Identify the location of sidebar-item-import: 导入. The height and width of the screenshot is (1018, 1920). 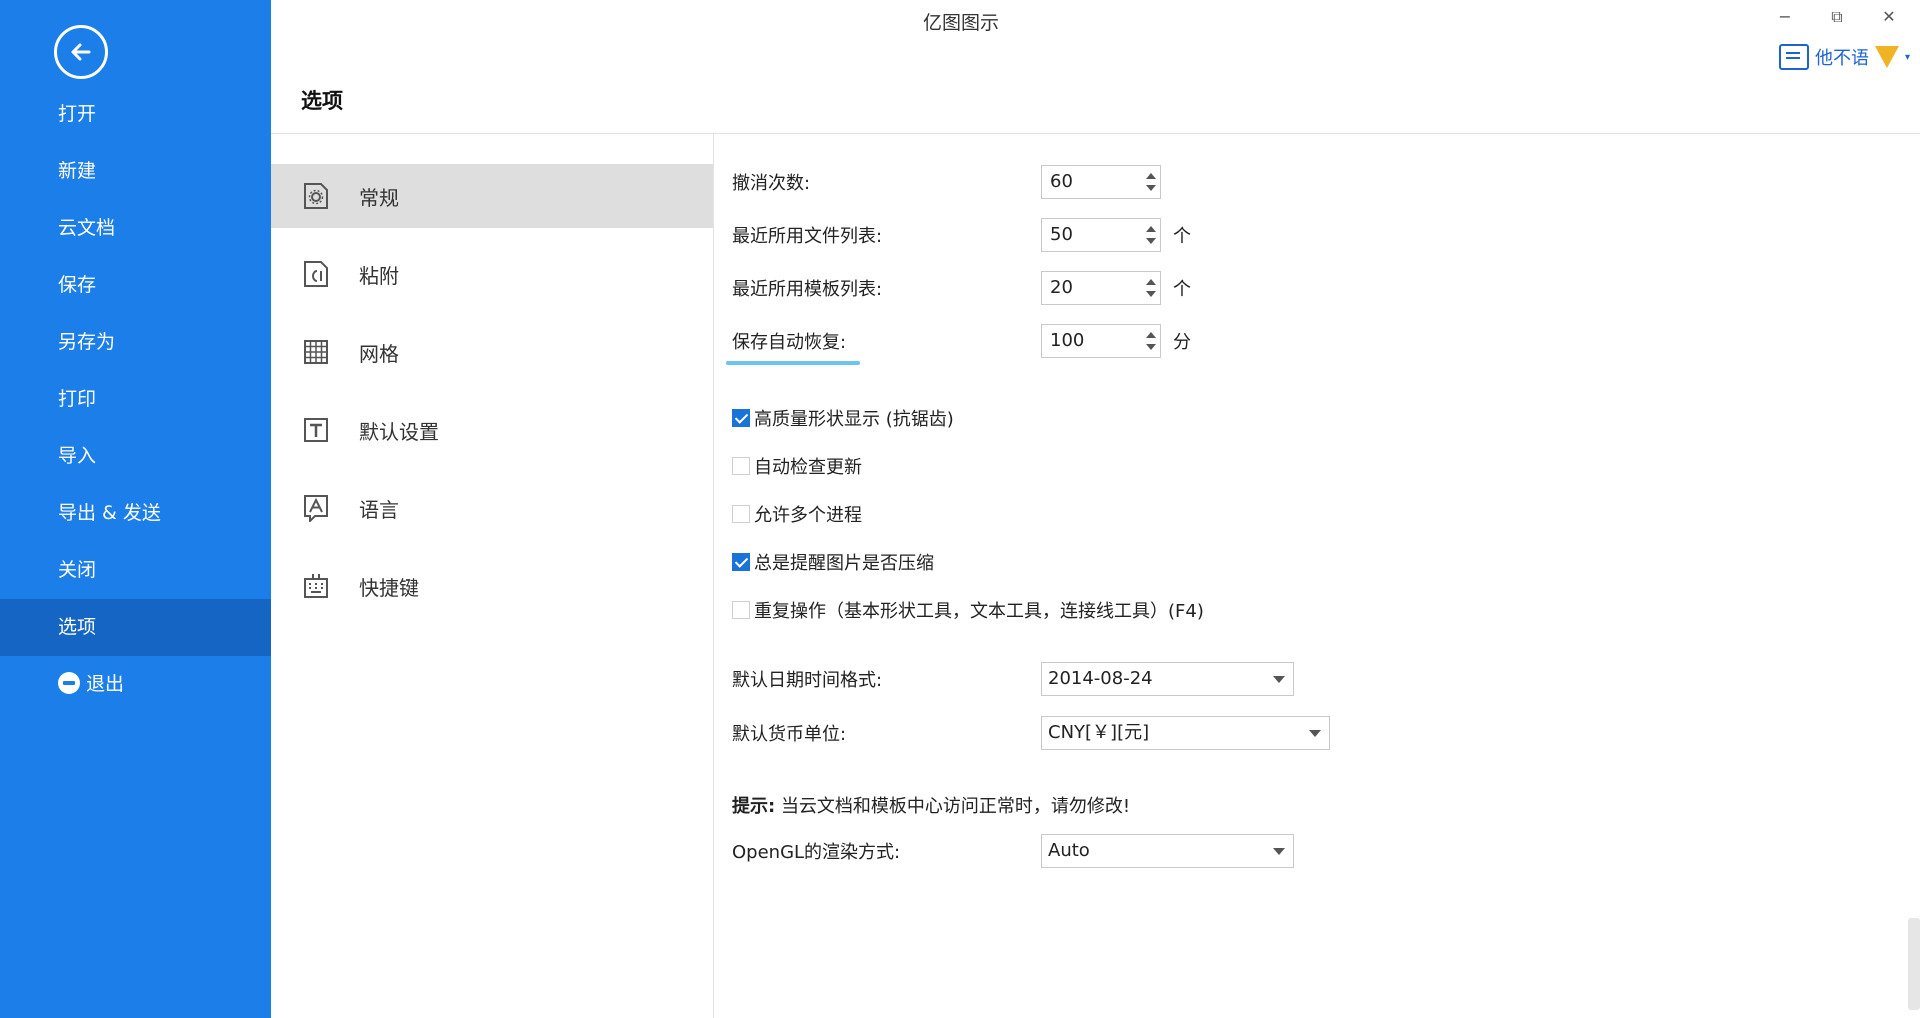
(135, 456).